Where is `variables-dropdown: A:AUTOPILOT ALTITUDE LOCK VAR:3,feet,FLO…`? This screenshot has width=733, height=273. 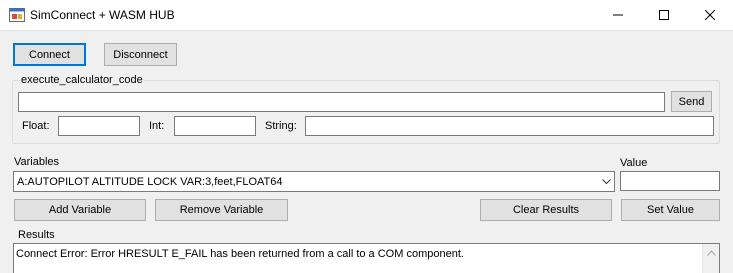
variables-dropdown: A:AUTOPILOT ALTITUDE LOCK VAR:3,feet,FLO… is located at coordinates (314, 181).